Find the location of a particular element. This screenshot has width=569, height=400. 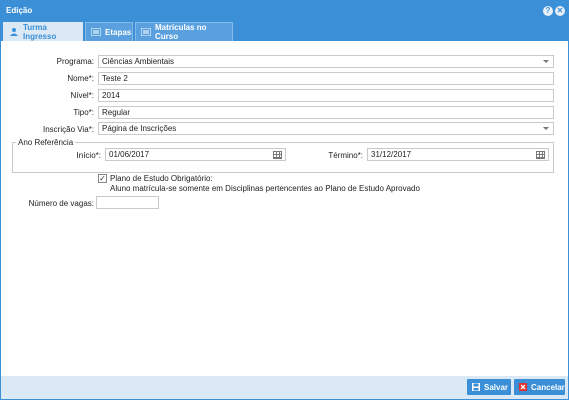

ano-referencia-legend: Ano Referência is located at coordinates (46, 142).